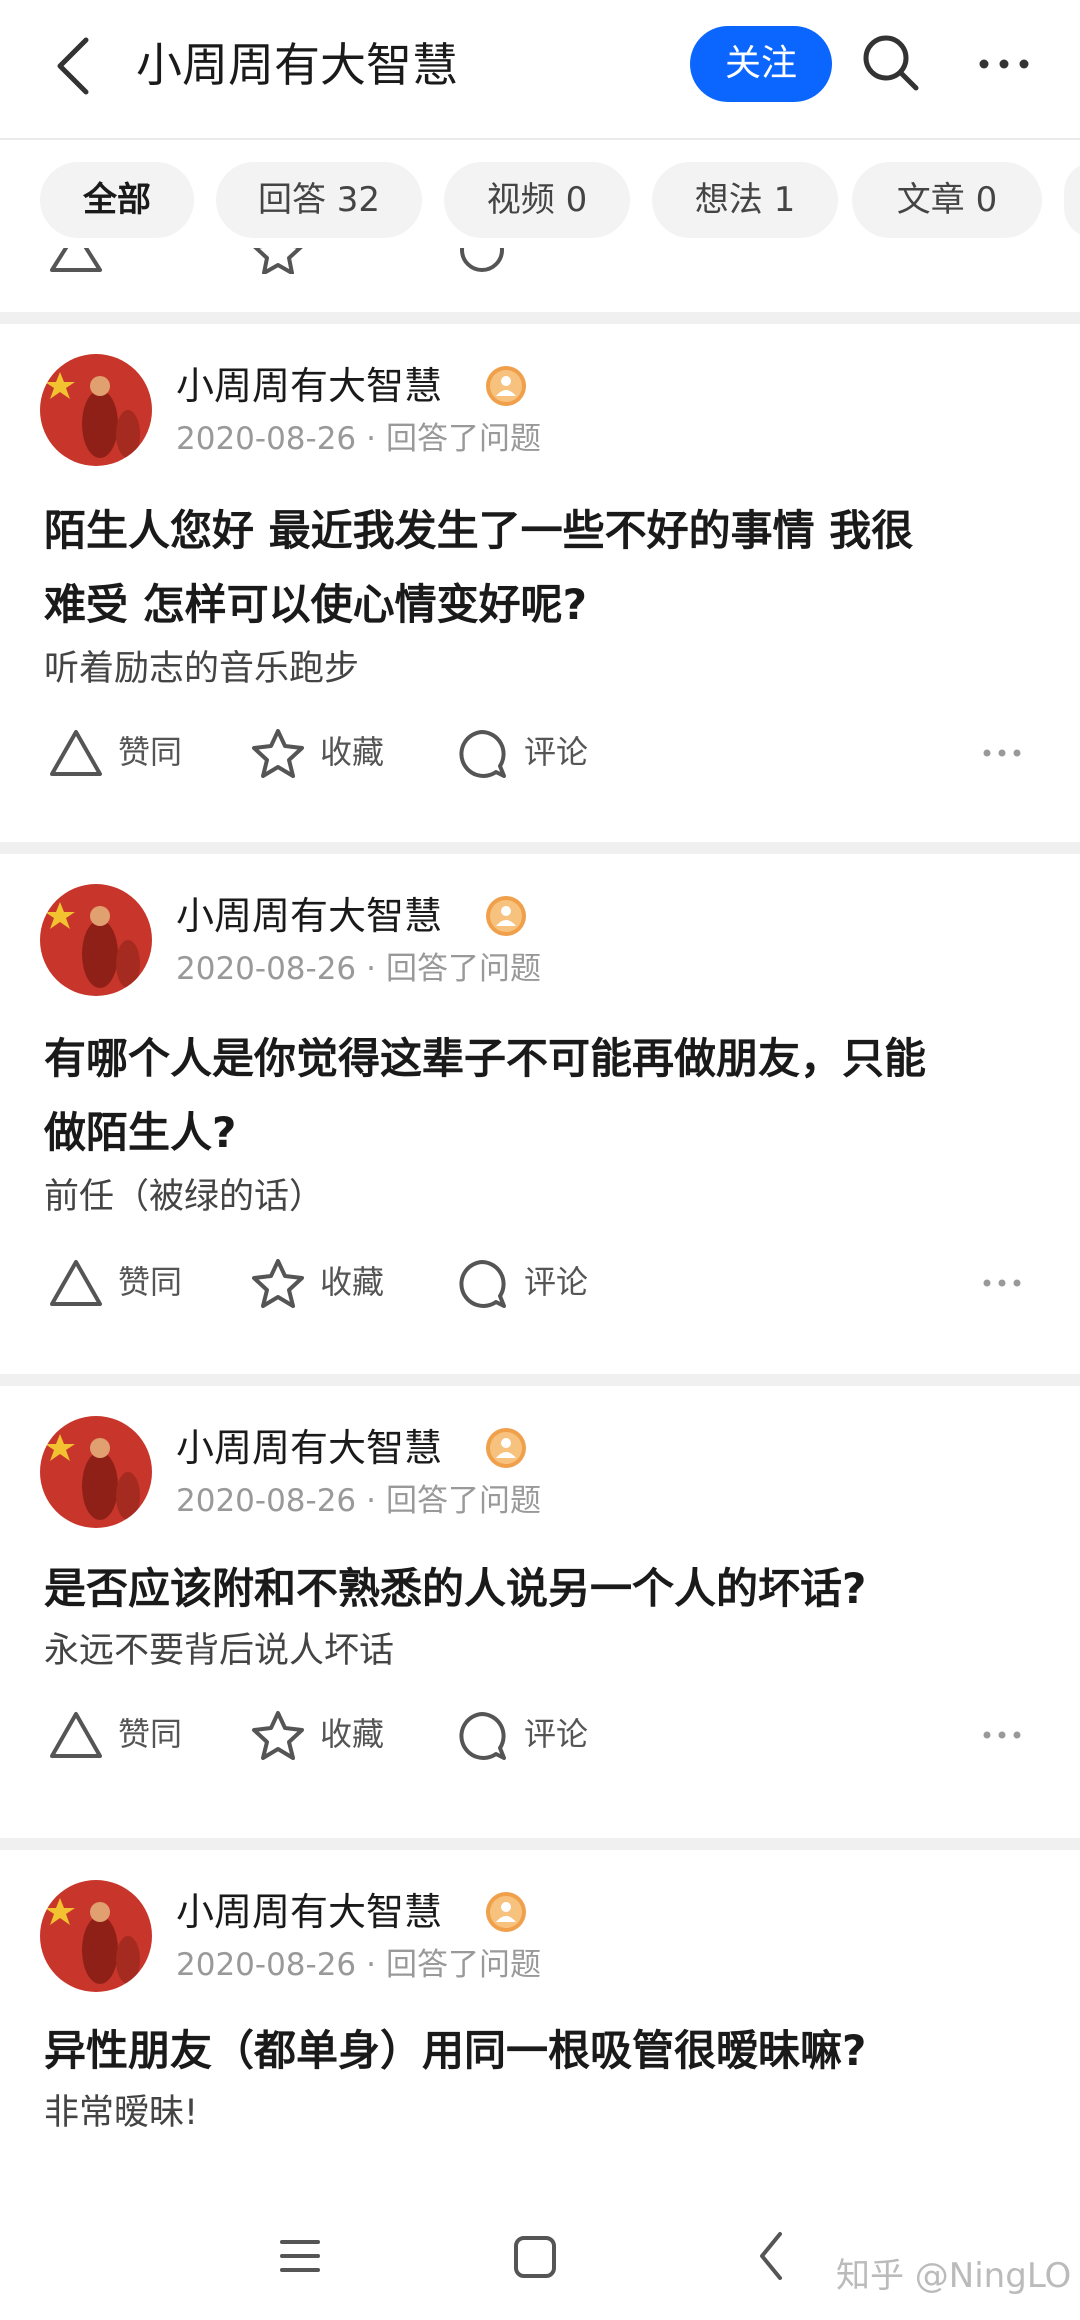 This screenshot has width=1080, height=2320. What do you see at coordinates (544, 2051) in the screenshot?
I see `question-title: 异性朋友（都单身）用同一根吸管很暧昧嘛?` at bounding box center [544, 2051].